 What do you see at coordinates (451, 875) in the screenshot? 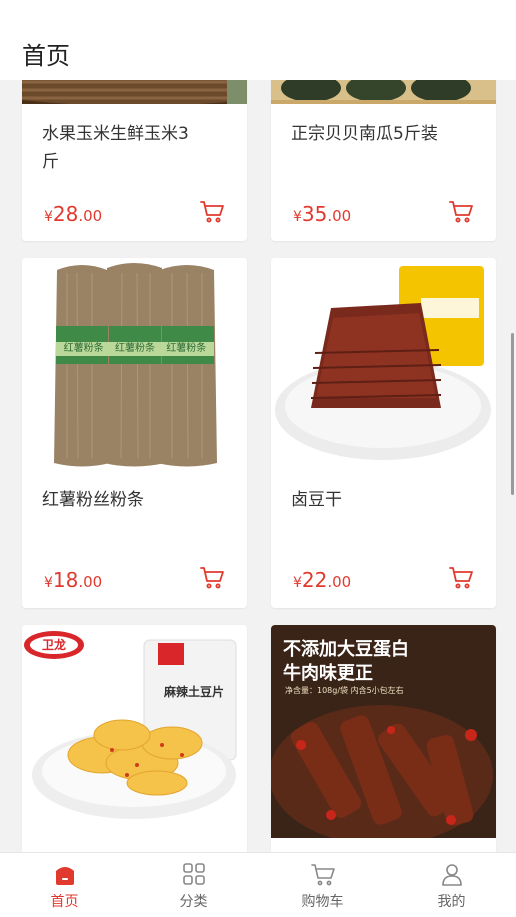
I see `user-icon` at bounding box center [451, 875].